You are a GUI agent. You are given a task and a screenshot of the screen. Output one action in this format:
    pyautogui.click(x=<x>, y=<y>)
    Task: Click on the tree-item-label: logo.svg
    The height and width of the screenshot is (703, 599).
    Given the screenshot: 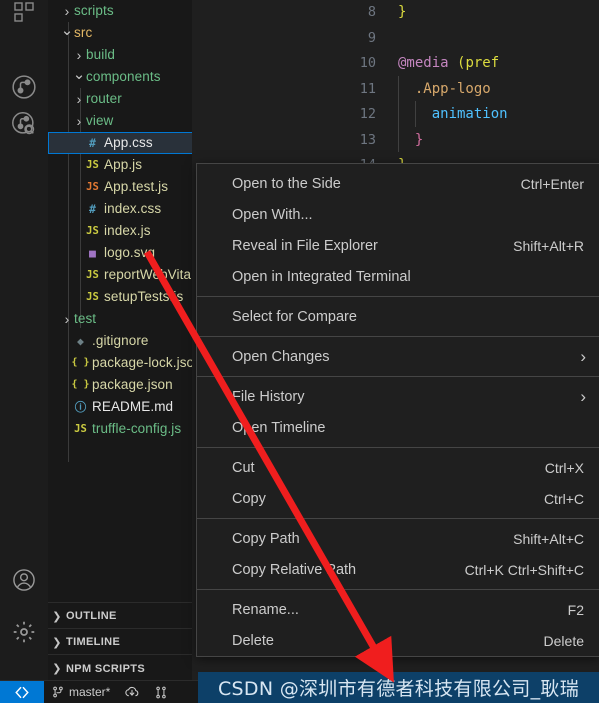 What is the action you would take?
    pyautogui.click(x=130, y=252)
    